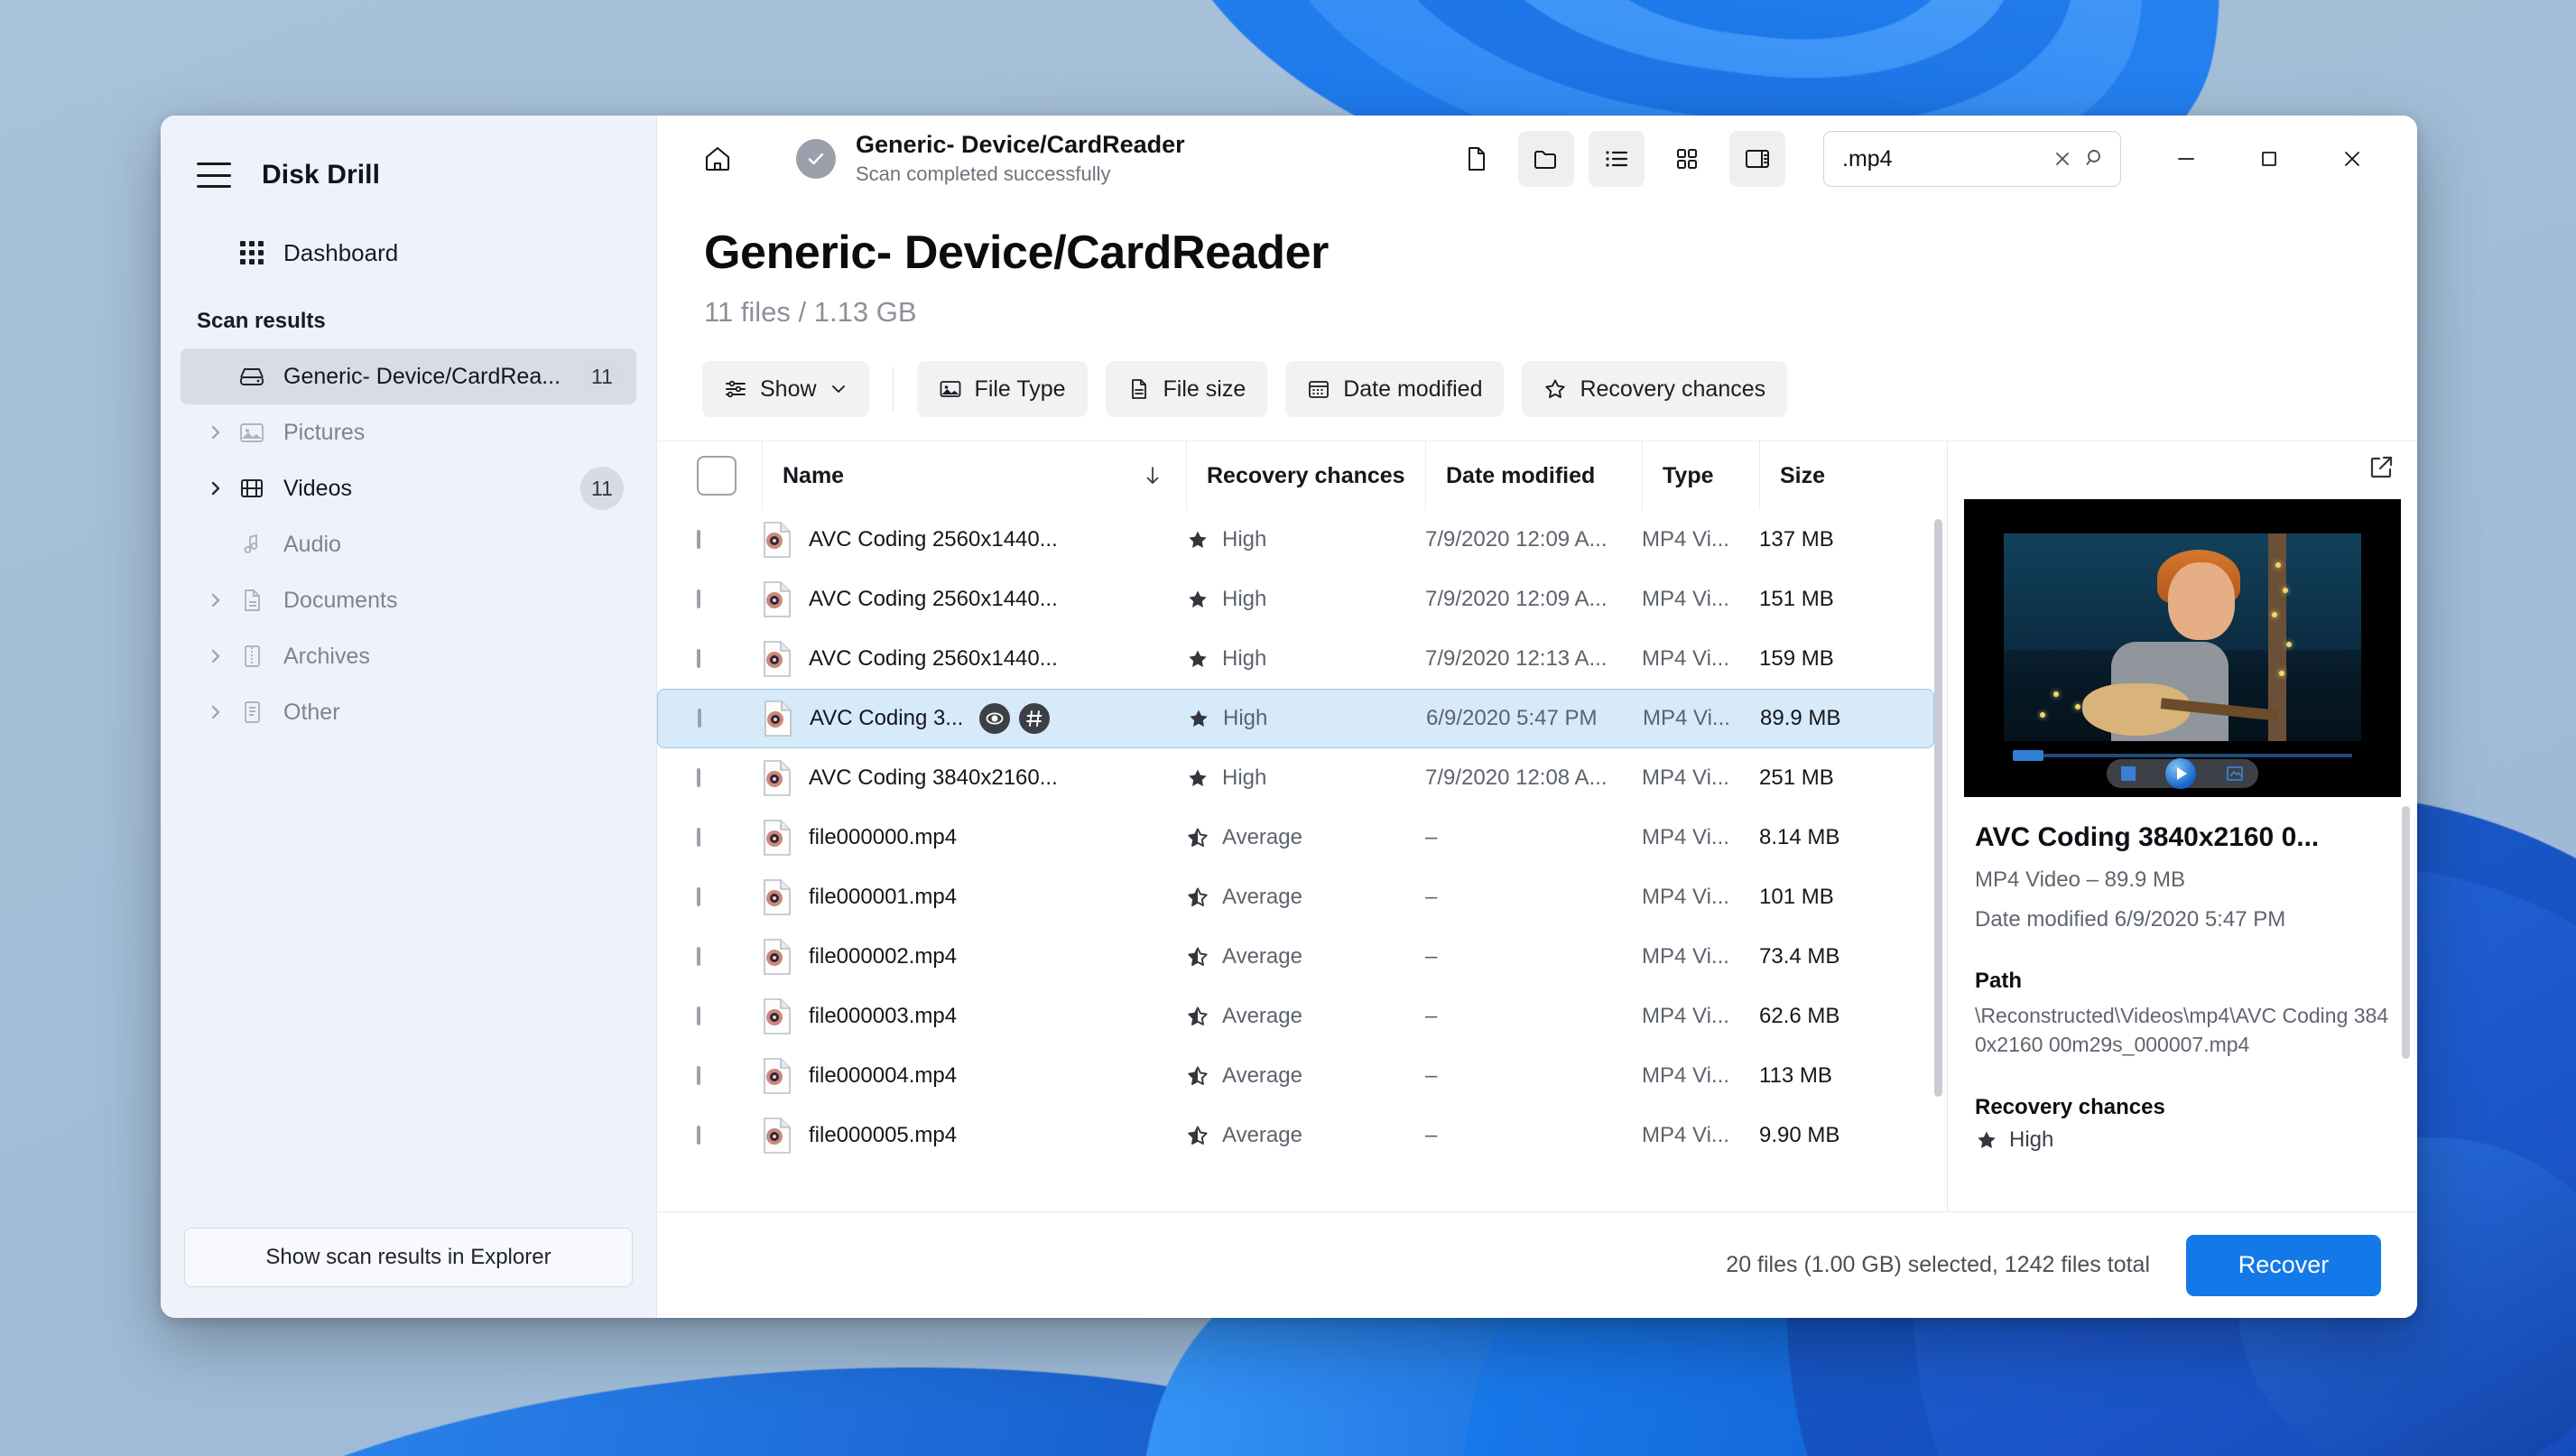  Describe the element at coordinates (341, 252) in the screenshot. I see `sidebar-item-label: Dashboard` at that location.